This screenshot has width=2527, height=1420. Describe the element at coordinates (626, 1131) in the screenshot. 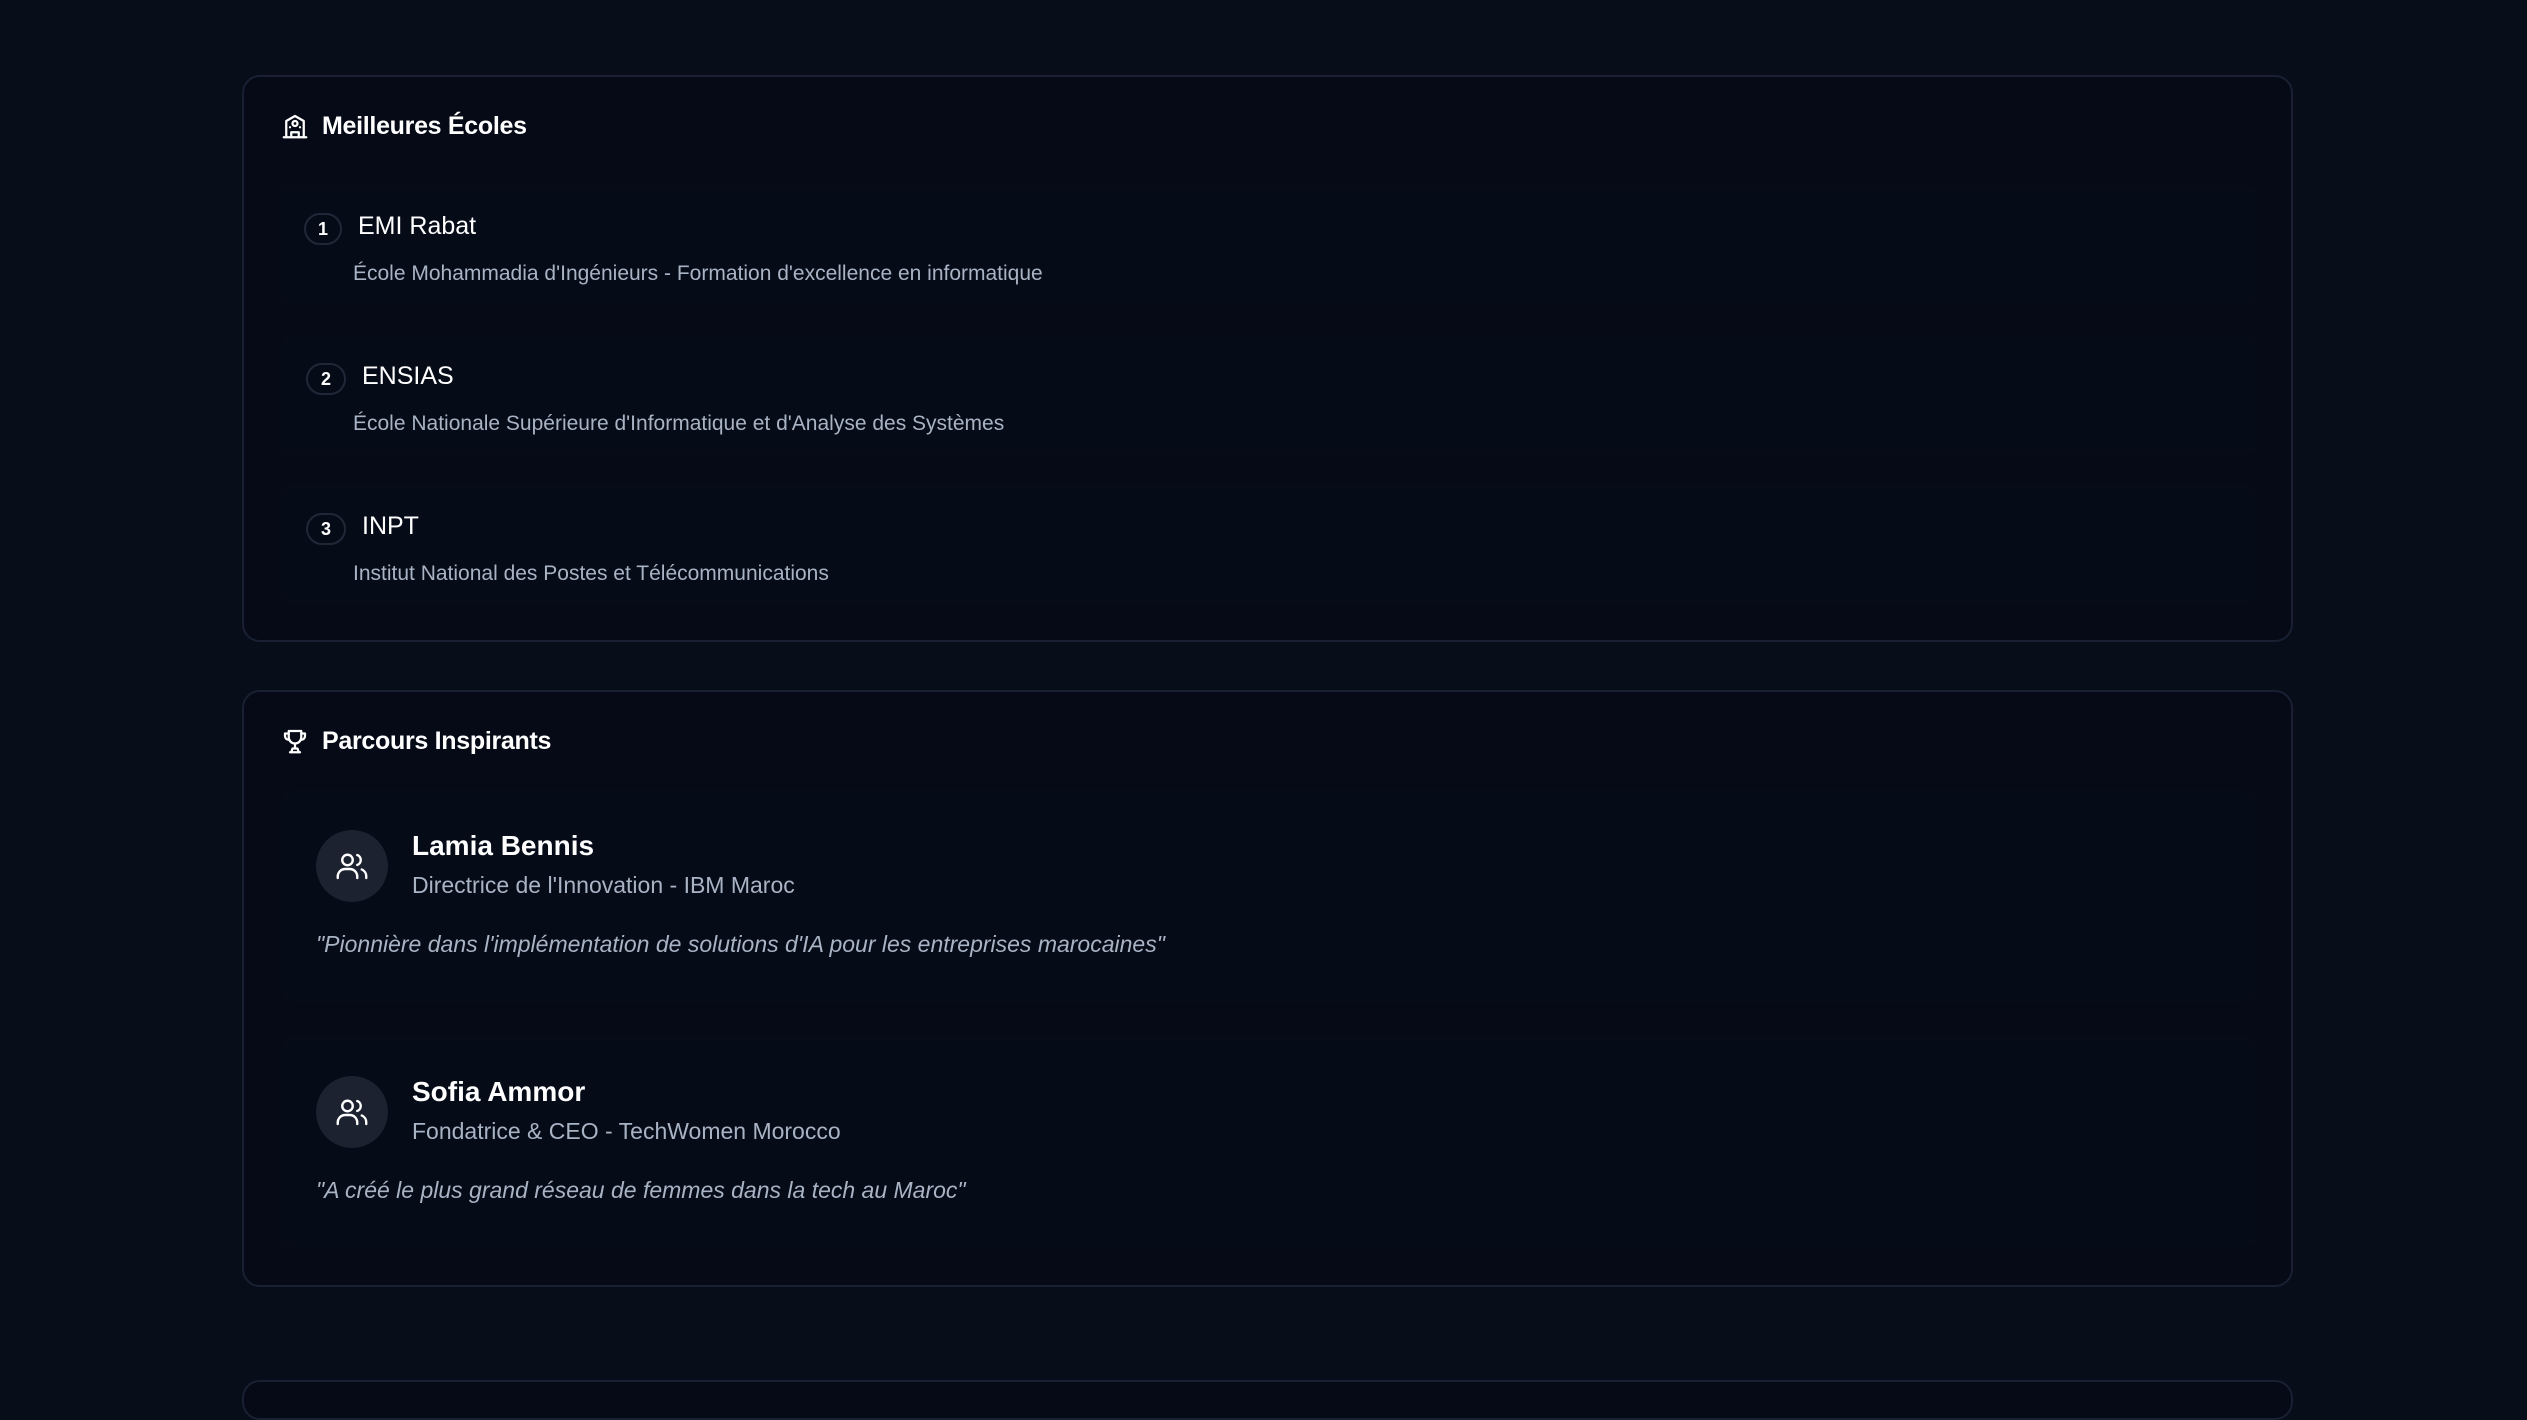

I see `mentor-role: Fondatrice & CEO - TechWomen Morocco` at that location.